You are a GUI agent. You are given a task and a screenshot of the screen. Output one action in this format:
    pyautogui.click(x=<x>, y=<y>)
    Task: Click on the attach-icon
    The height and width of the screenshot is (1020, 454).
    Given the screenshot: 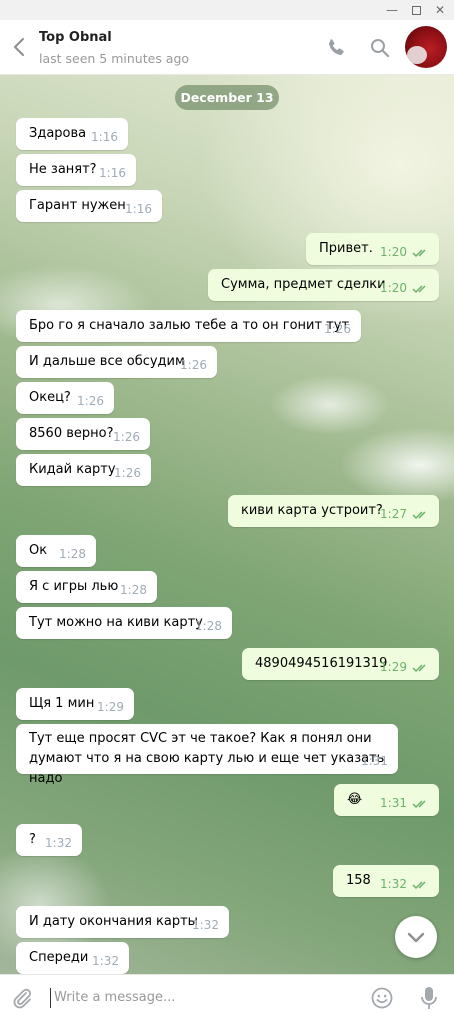 What is the action you would take?
    pyautogui.click(x=22, y=998)
    